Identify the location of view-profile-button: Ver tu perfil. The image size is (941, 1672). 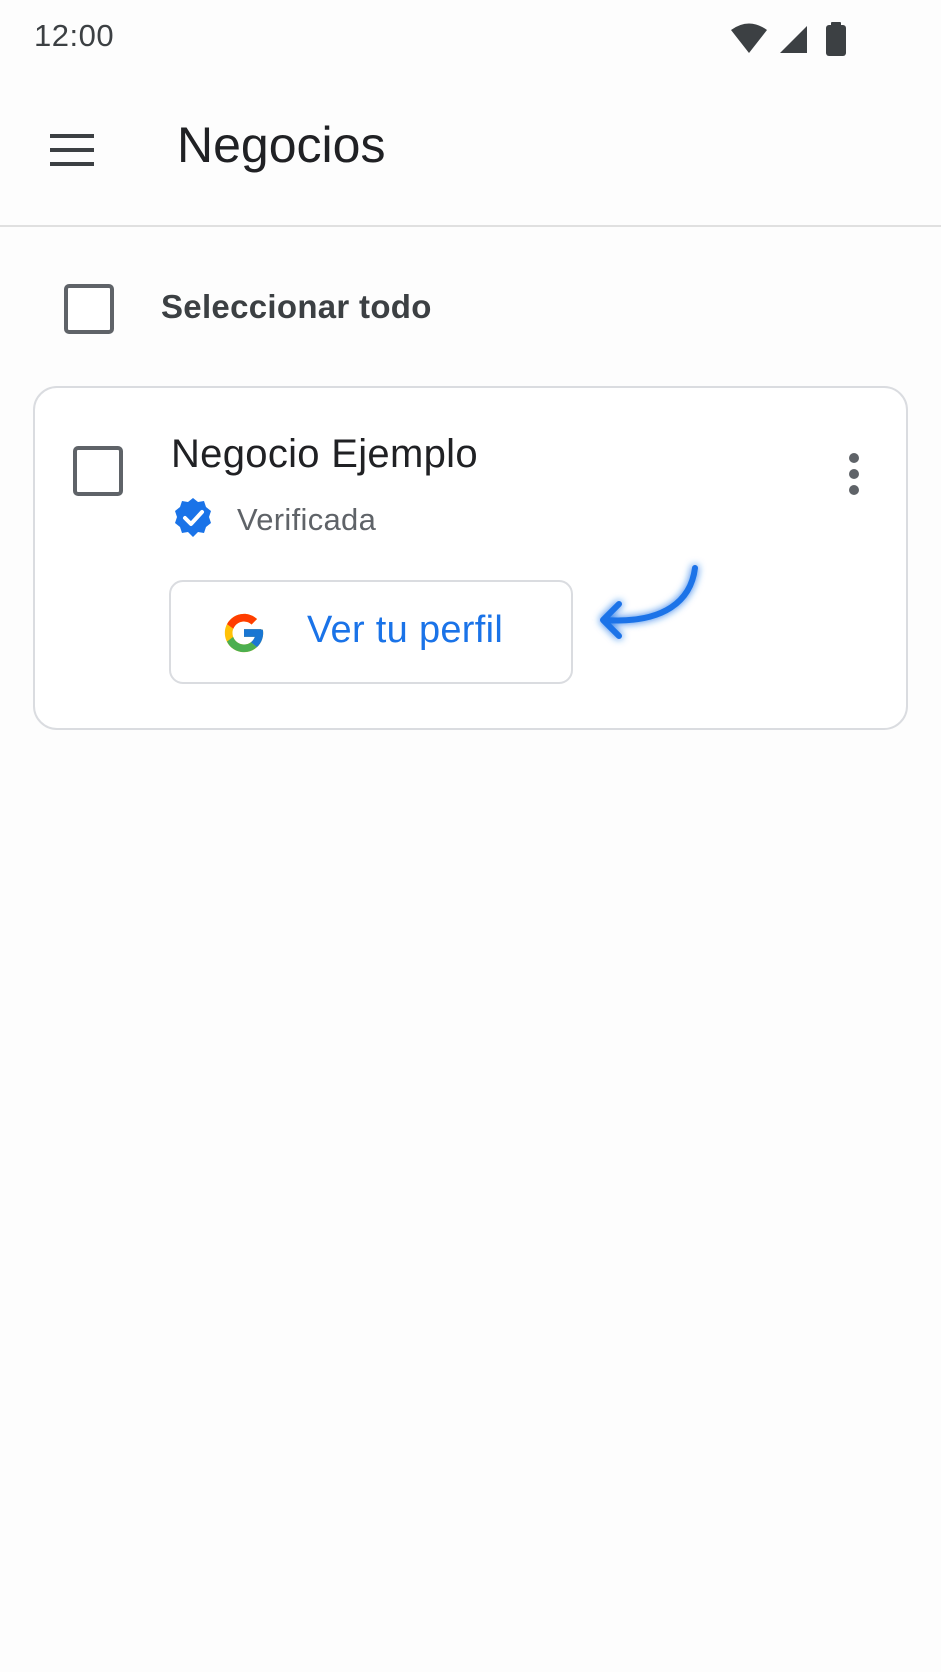
(371, 632).